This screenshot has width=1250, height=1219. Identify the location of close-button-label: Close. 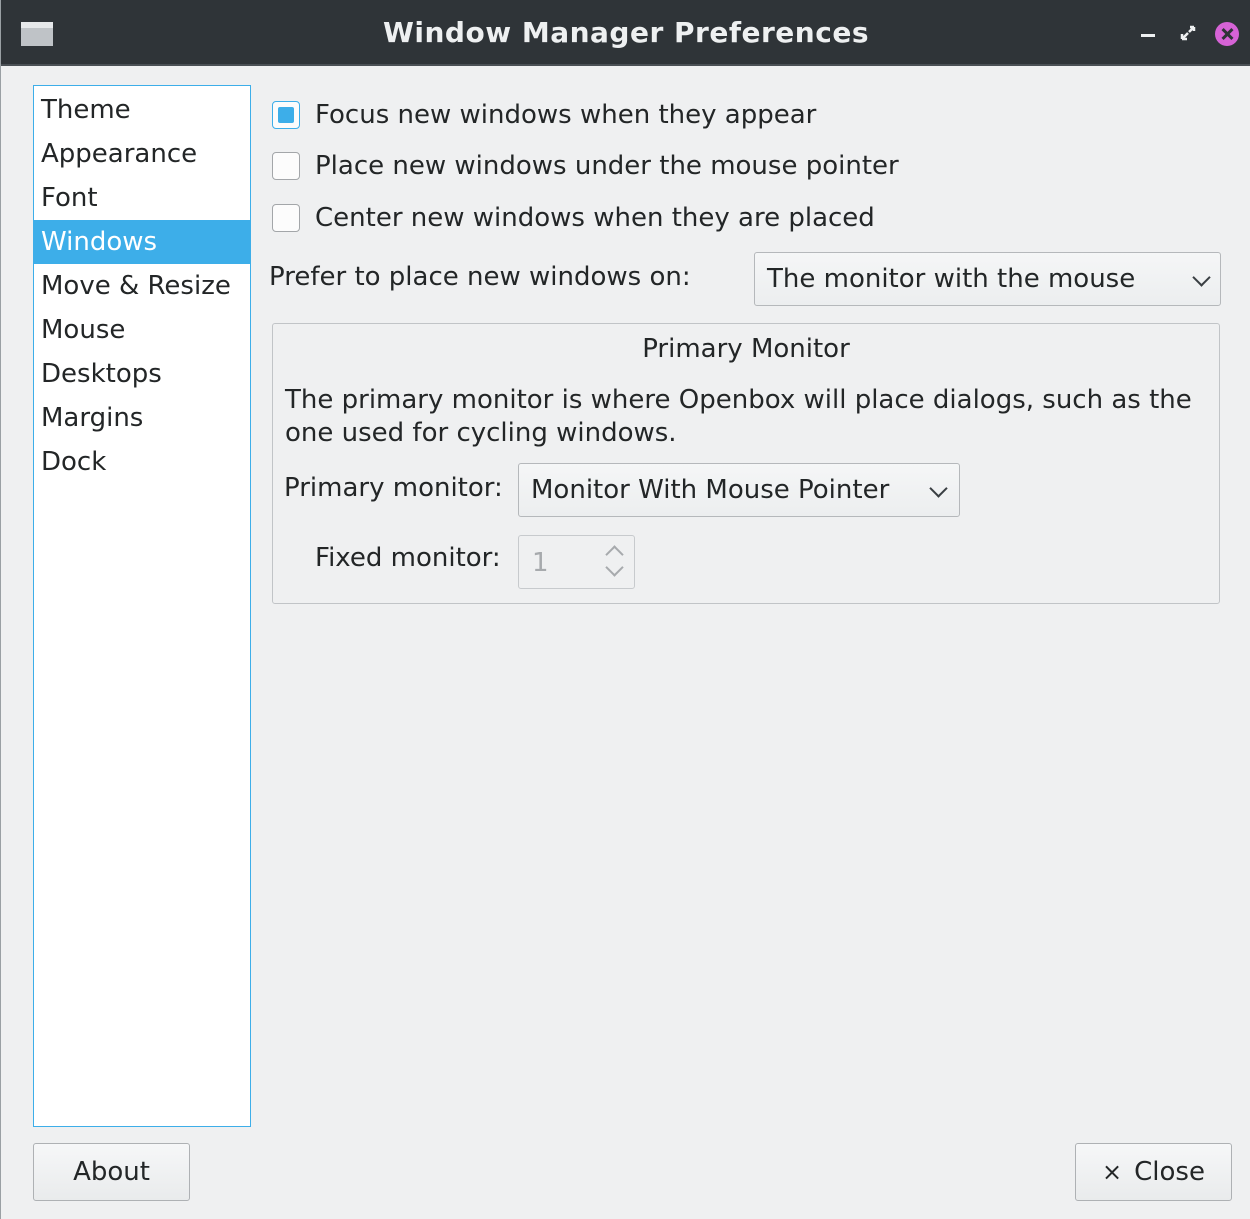
(1169, 1172).